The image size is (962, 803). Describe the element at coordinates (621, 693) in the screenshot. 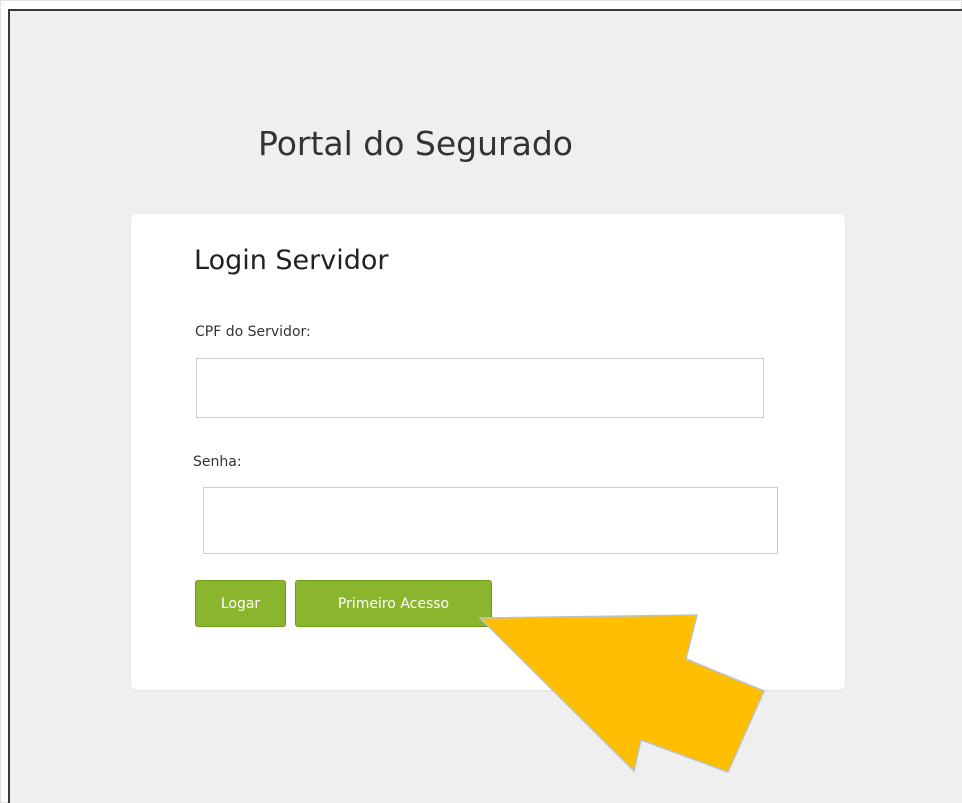

I see `pointer-arrow-icon` at that location.